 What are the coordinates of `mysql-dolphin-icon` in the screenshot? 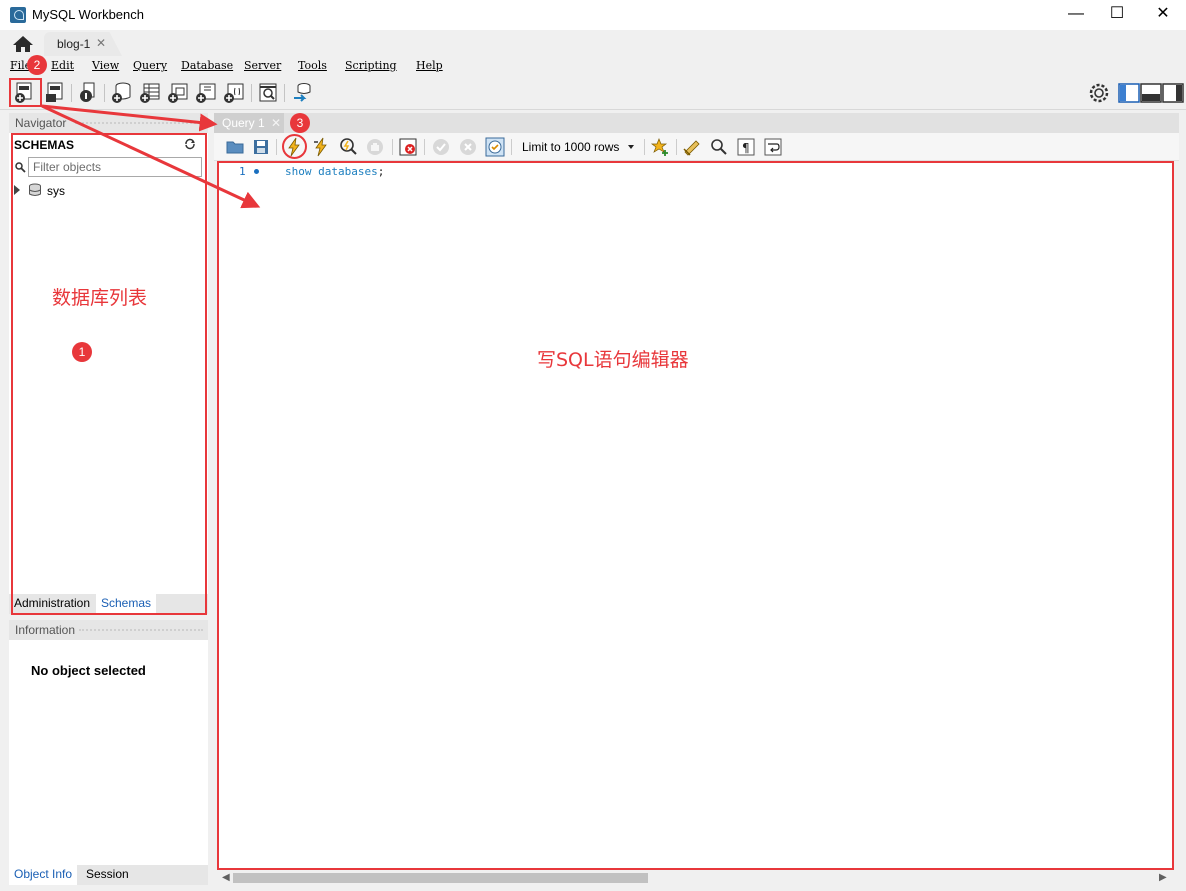 It's located at (18, 15).